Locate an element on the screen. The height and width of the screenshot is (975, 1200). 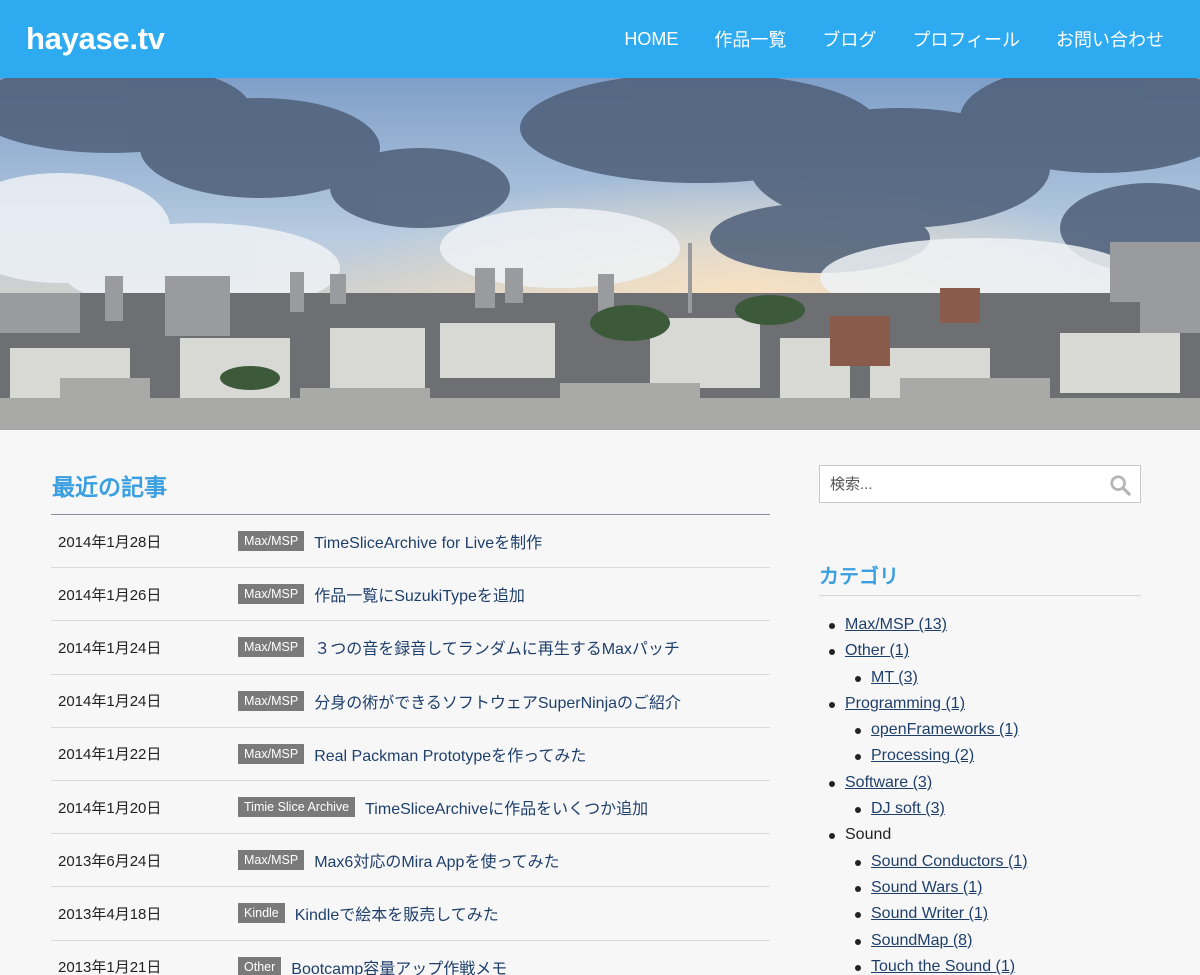
category-link: Sound Writer (1) is located at coordinates (929, 913).